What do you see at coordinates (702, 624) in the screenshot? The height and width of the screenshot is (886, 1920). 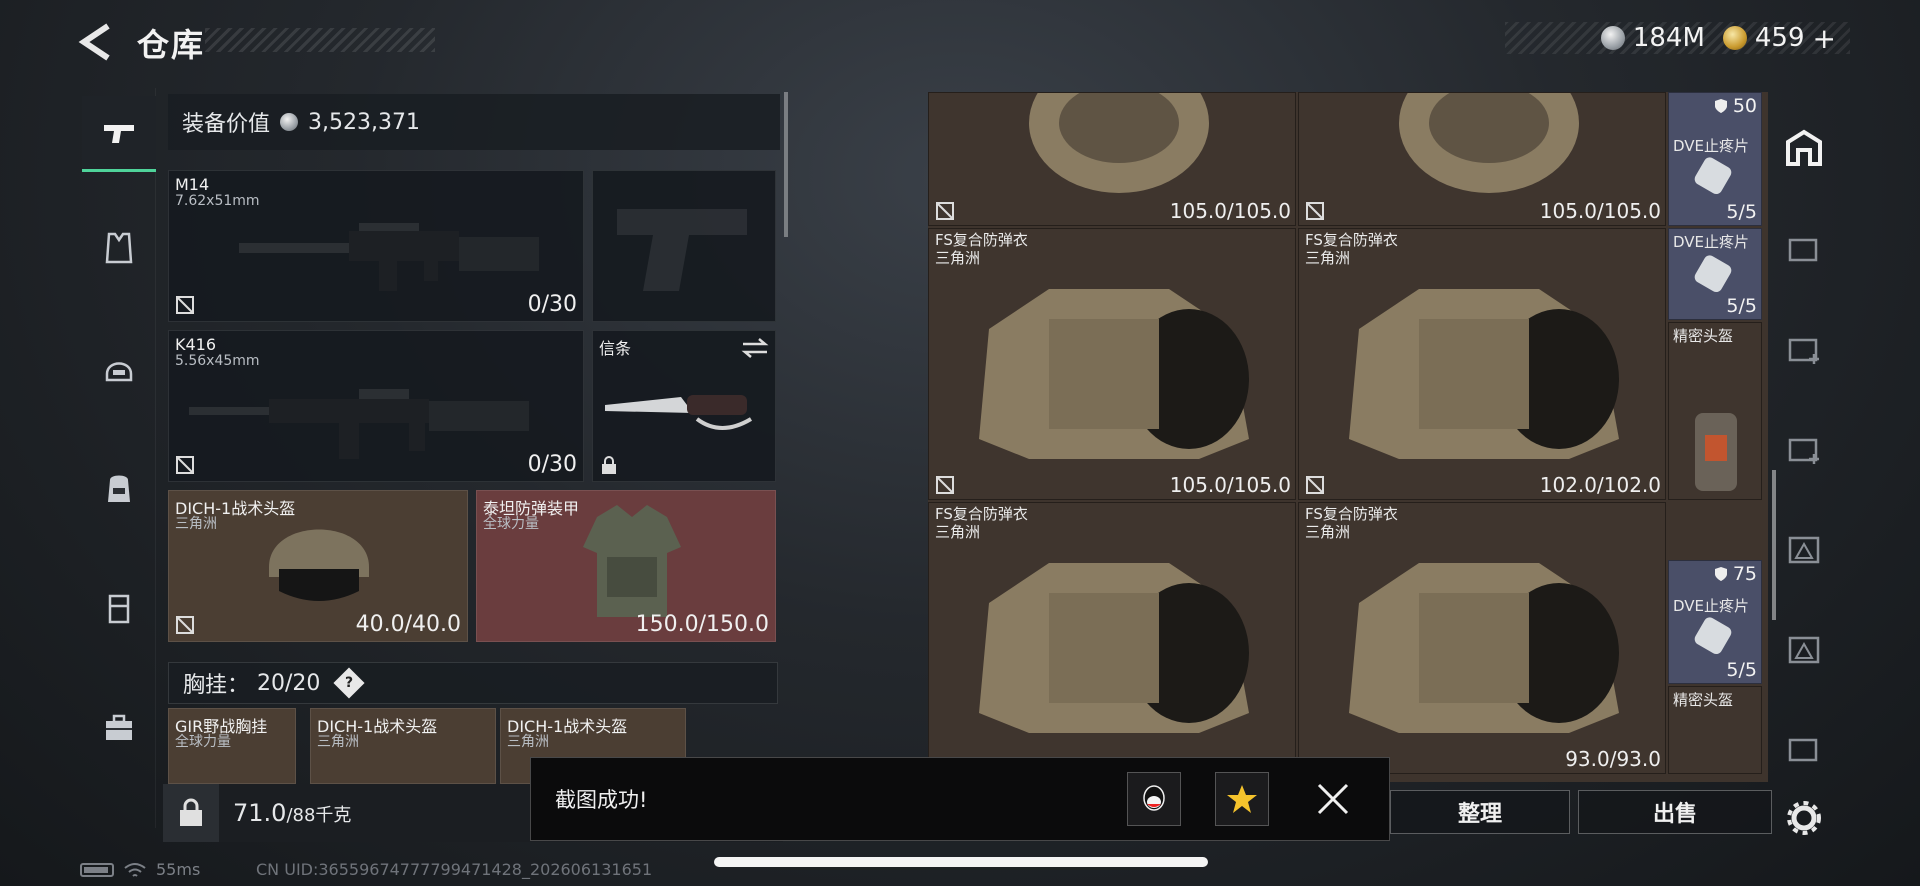 I see `durability: 150.0/150.0` at bounding box center [702, 624].